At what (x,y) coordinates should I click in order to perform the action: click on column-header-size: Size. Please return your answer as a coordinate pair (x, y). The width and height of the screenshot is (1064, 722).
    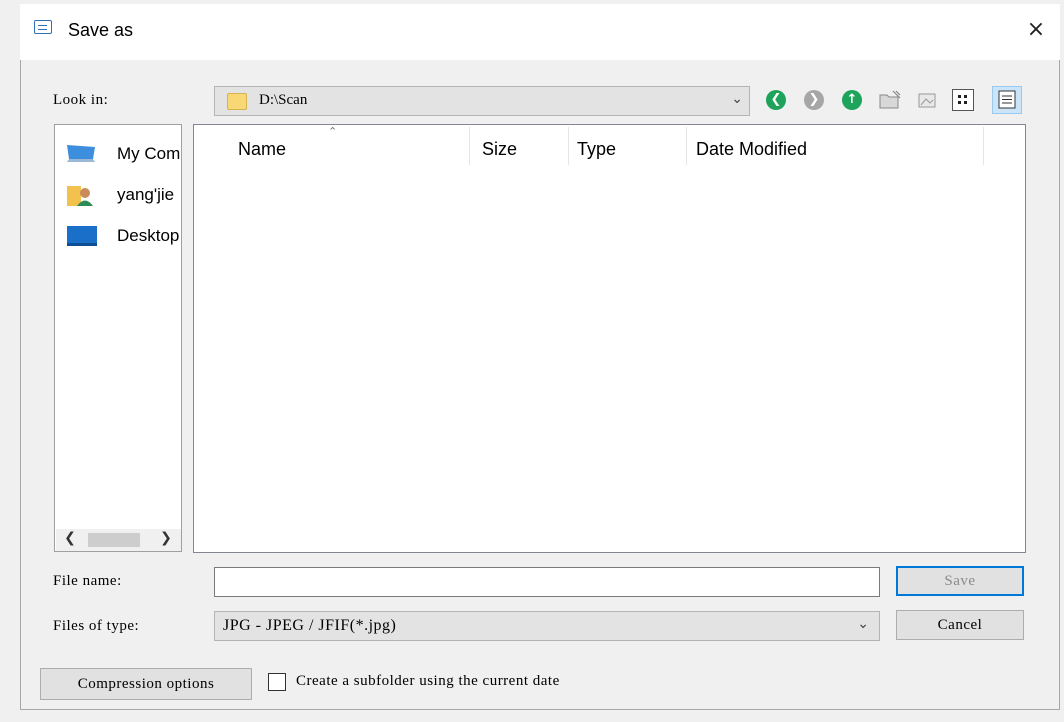
    Looking at the image, I should click on (499, 149).